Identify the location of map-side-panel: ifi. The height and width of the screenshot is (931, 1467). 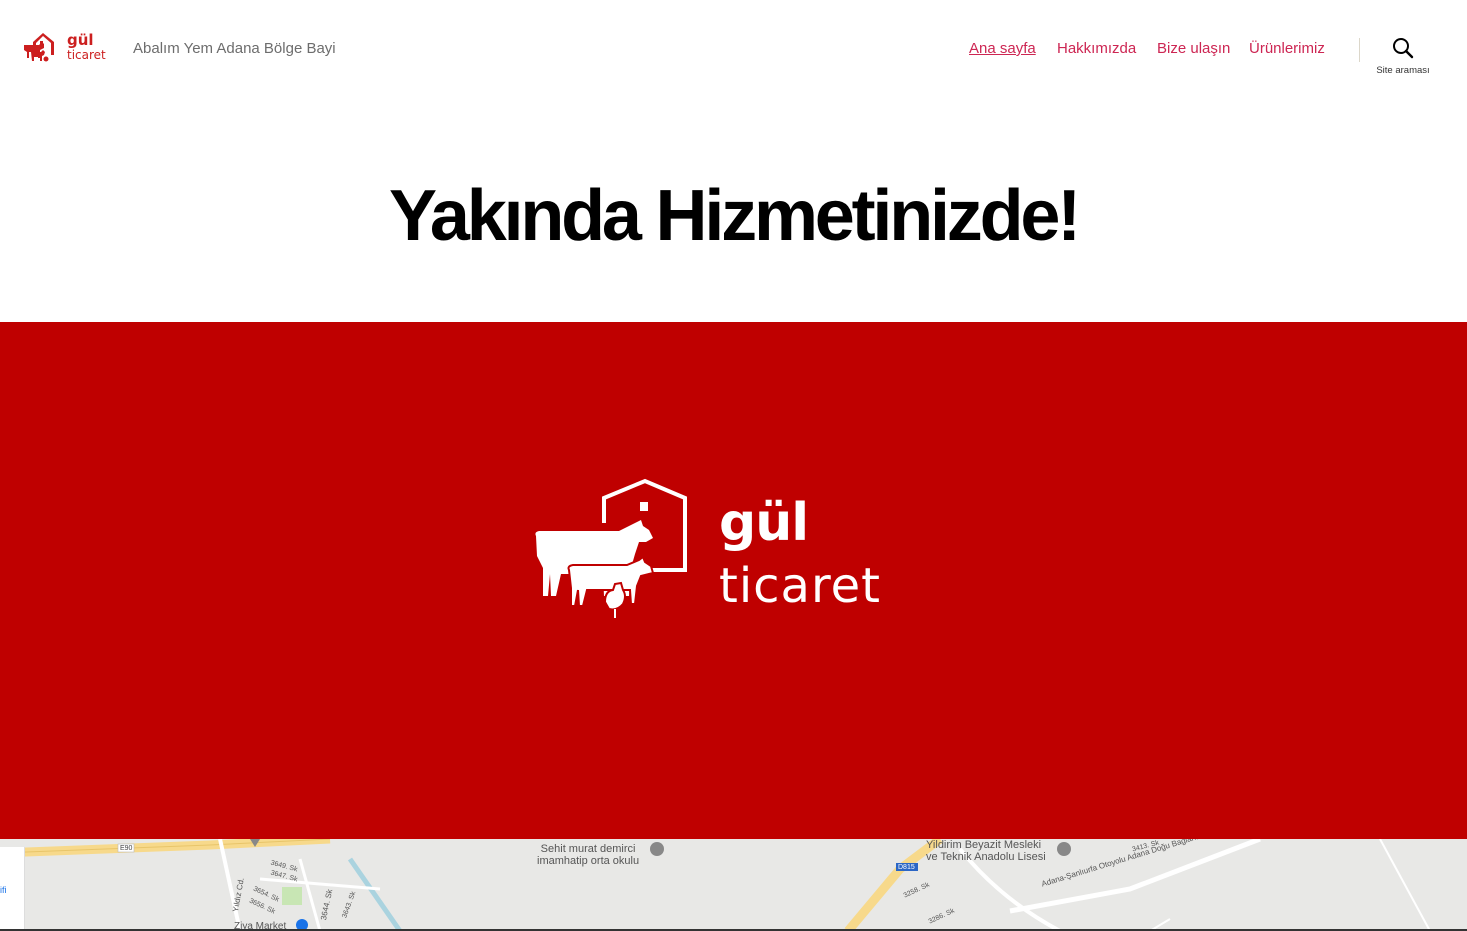
(12, 889).